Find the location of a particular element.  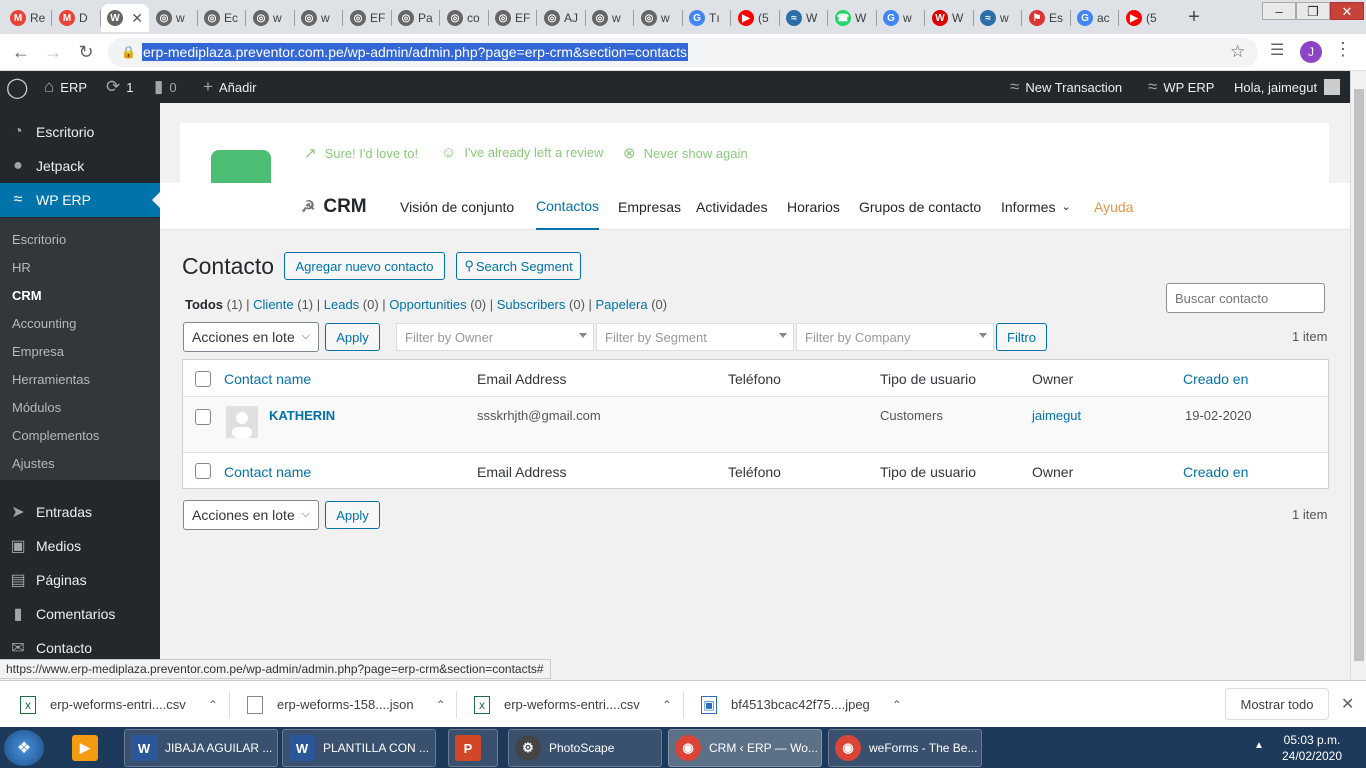

browser-tab: ☎ W is located at coordinates (852, 18).